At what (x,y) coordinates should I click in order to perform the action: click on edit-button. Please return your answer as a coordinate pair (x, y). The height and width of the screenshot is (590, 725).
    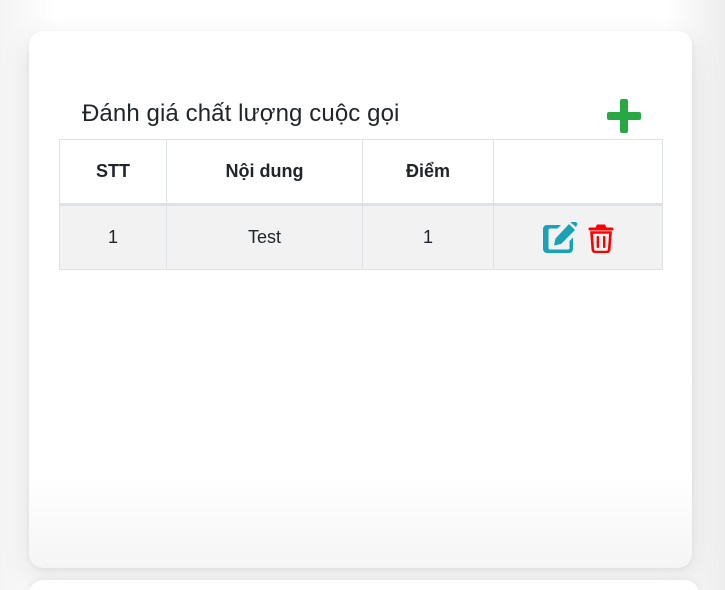
    Looking at the image, I should click on (560, 237).